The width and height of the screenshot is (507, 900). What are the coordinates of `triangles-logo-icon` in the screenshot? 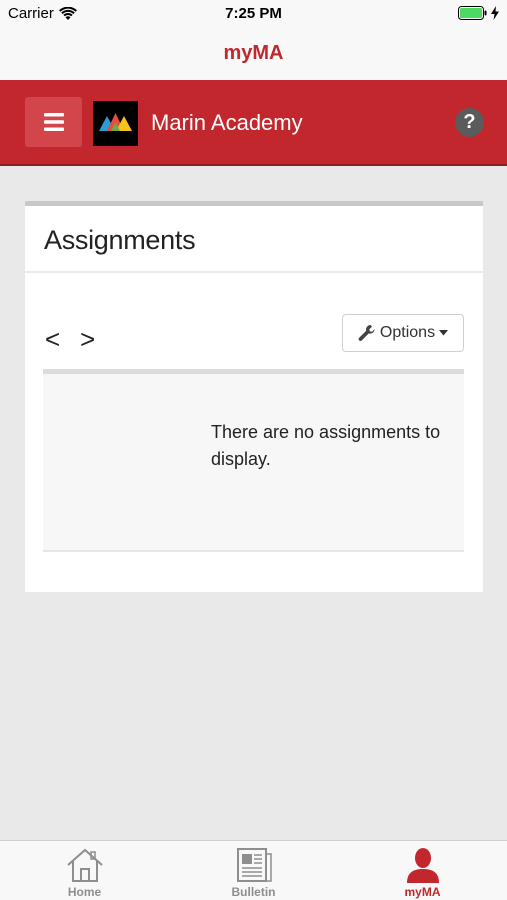 It's located at (115, 122).